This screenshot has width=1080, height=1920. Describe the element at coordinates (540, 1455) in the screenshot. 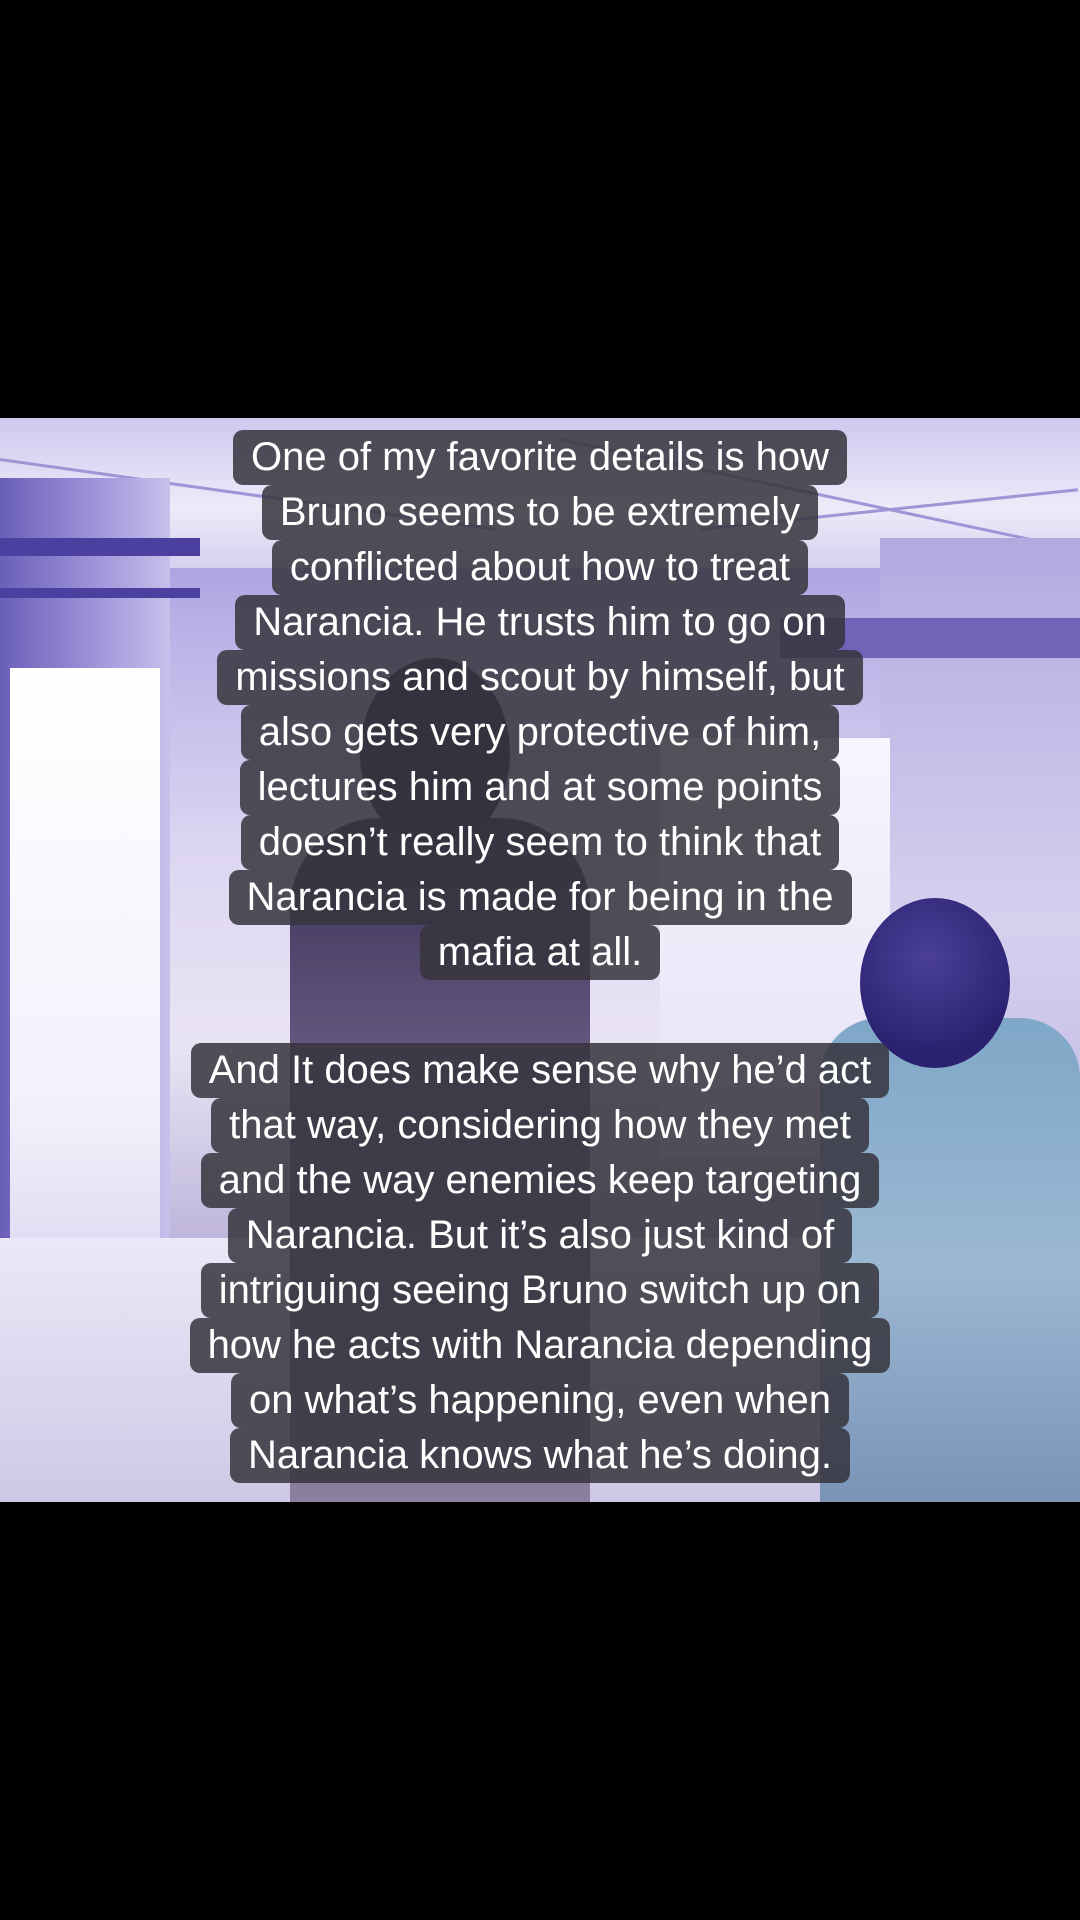

I see `caption-line: Narancia knows what he’s doing.` at that location.